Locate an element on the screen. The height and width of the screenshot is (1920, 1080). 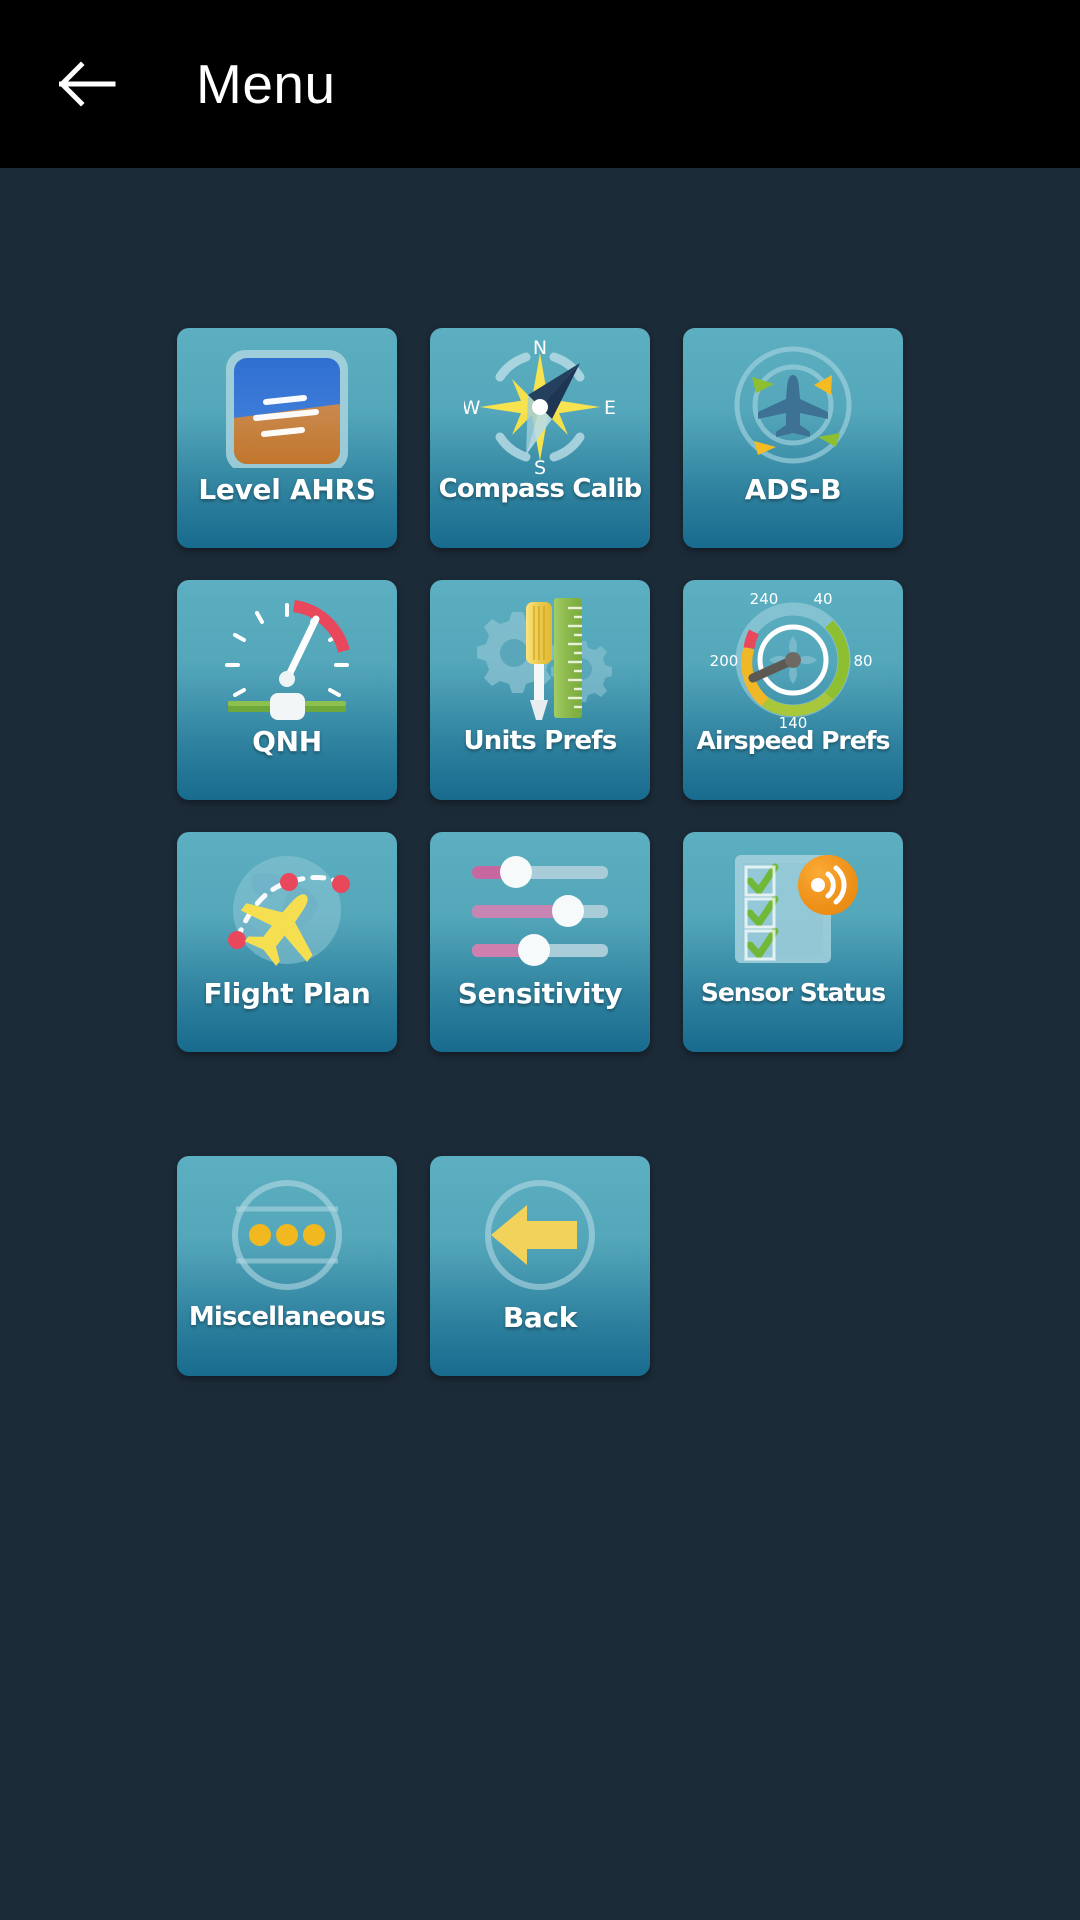
arrow-left-icon is located at coordinates (88, 84).